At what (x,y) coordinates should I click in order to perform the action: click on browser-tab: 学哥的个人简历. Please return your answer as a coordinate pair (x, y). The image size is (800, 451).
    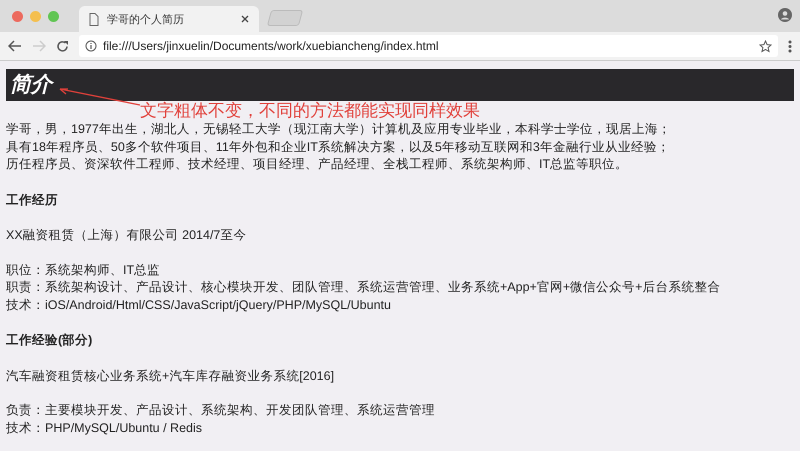
    Looking at the image, I should click on (169, 19).